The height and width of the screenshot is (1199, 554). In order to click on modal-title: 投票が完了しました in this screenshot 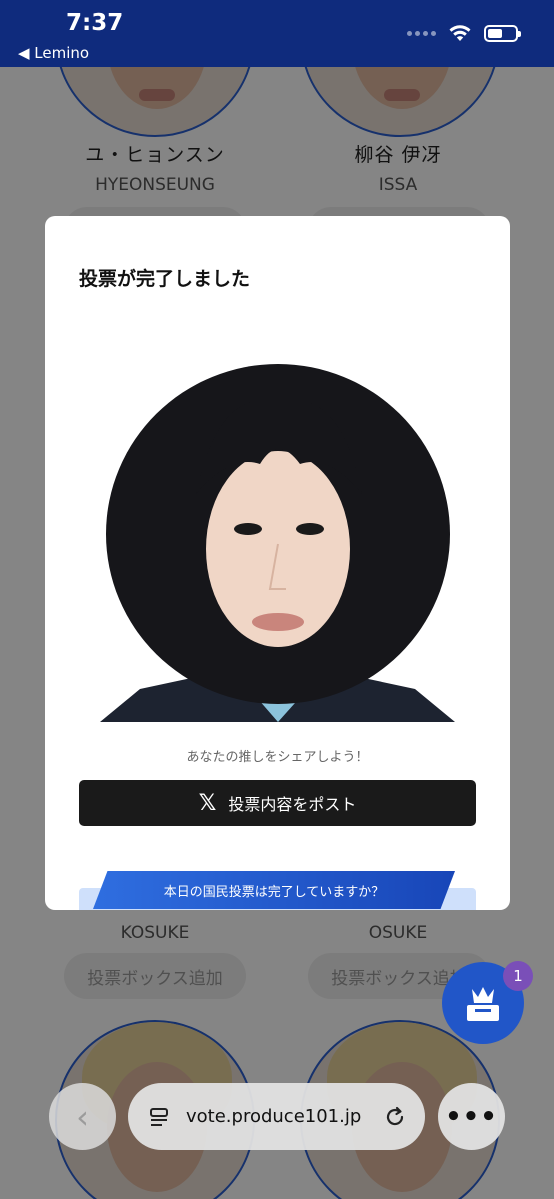, I will do `click(165, 279)`.